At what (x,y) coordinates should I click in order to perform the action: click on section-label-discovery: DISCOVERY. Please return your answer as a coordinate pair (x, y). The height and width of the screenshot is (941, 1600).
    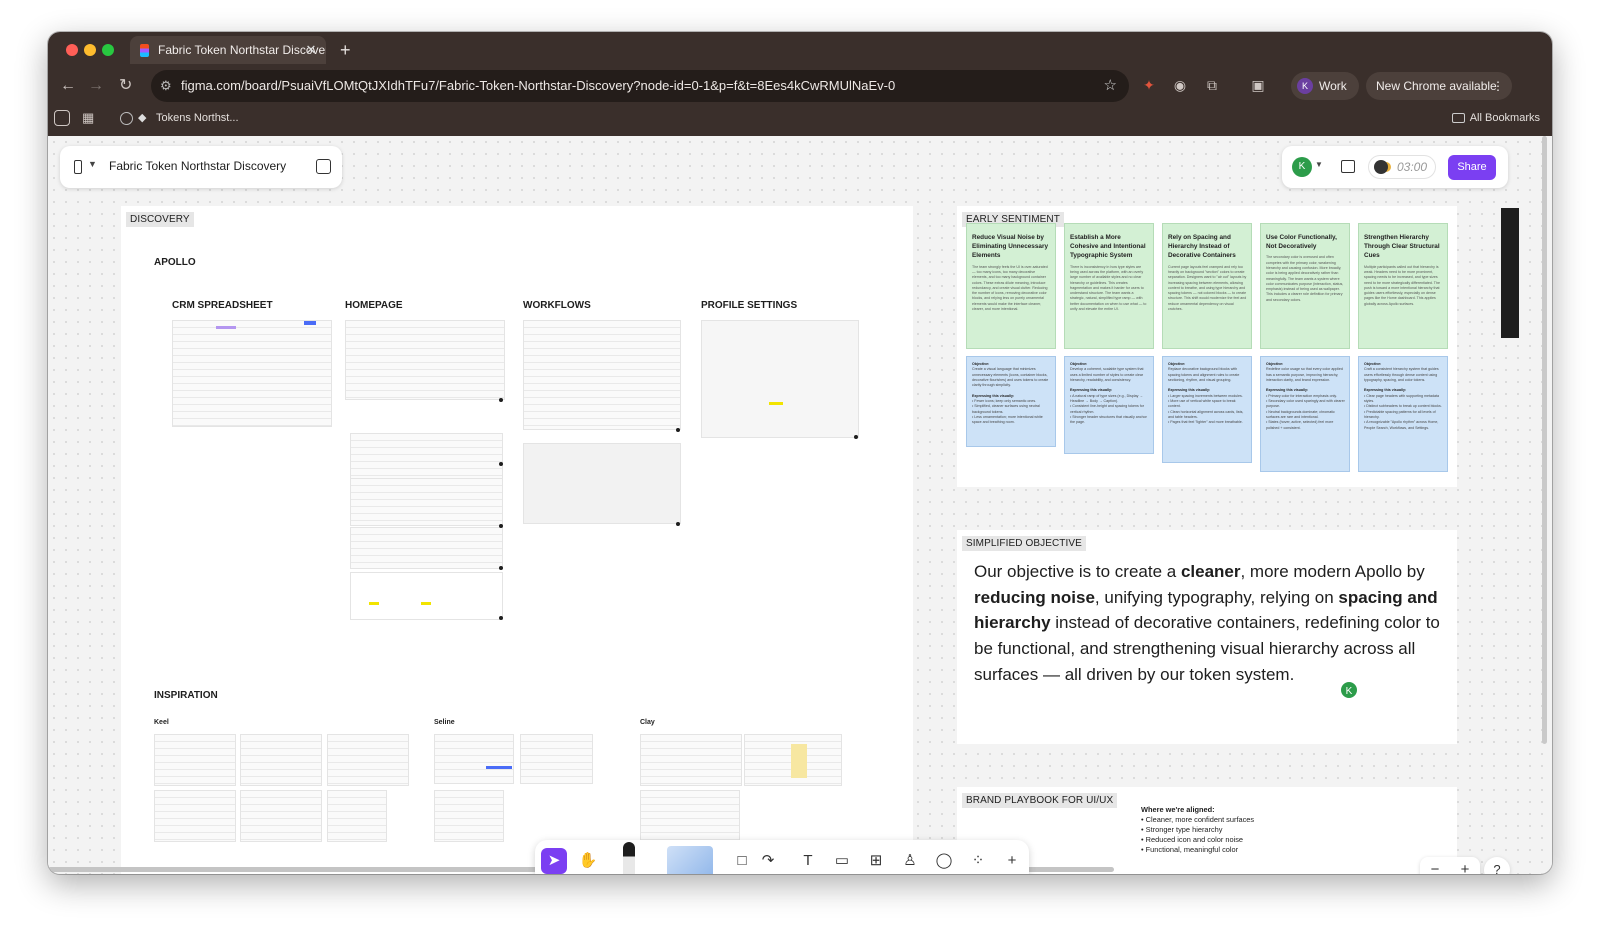
    Looking at the image, I should click on (160, 219).